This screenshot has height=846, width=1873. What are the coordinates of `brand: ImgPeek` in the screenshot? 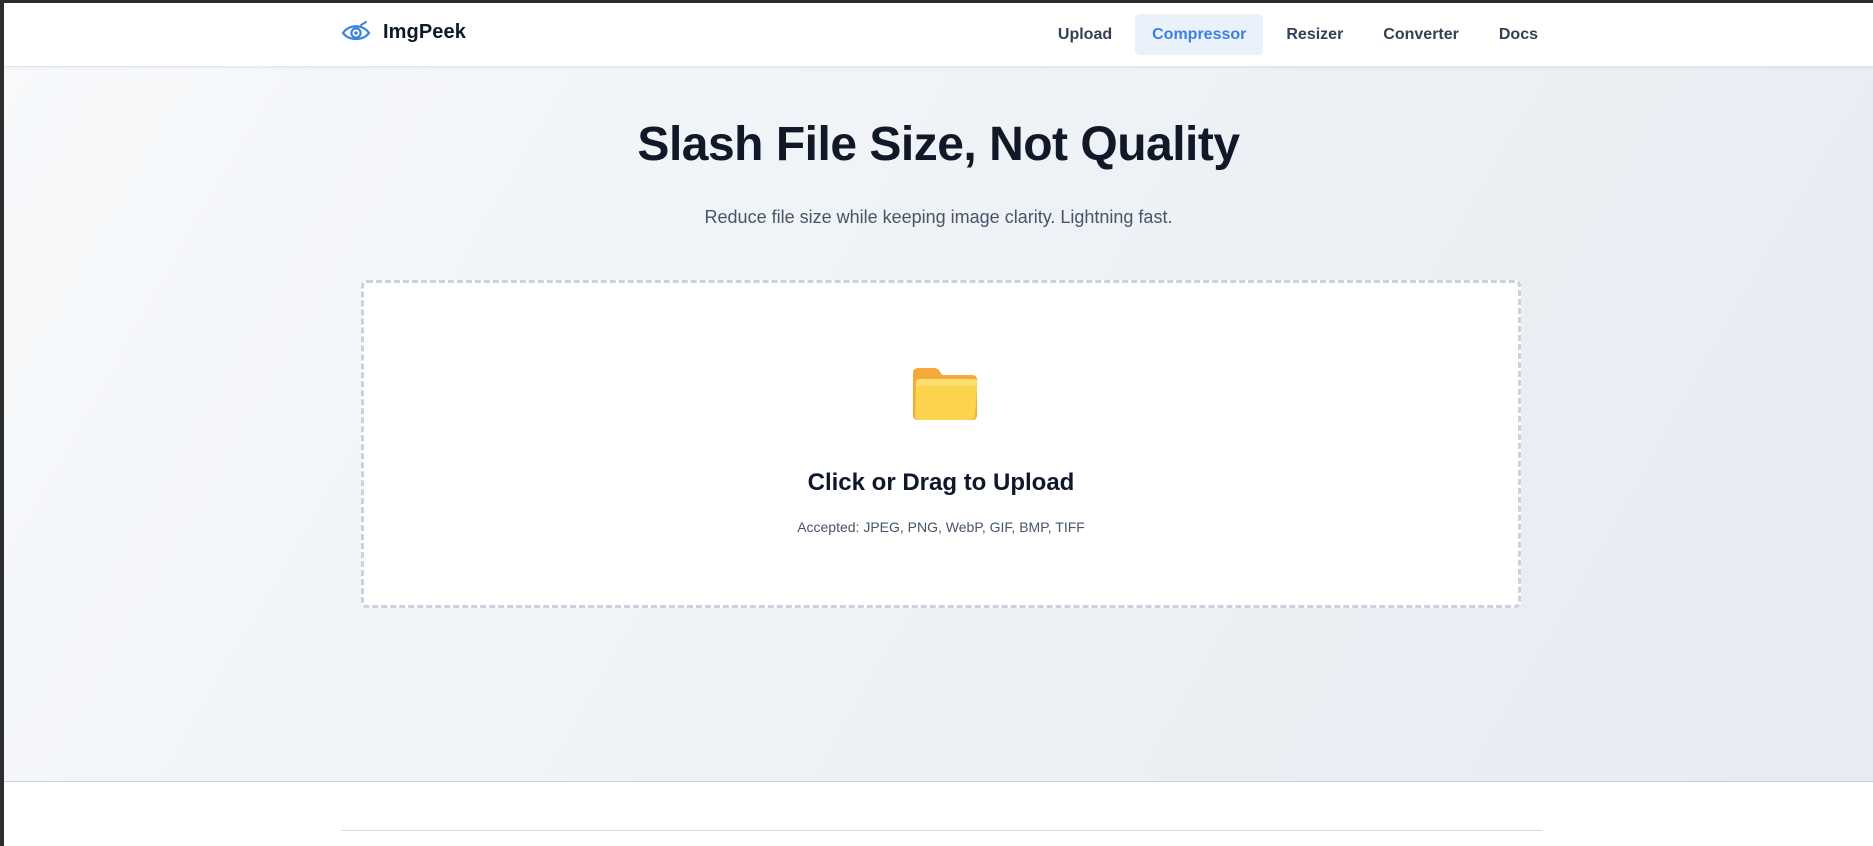 It's located at (403, 32).